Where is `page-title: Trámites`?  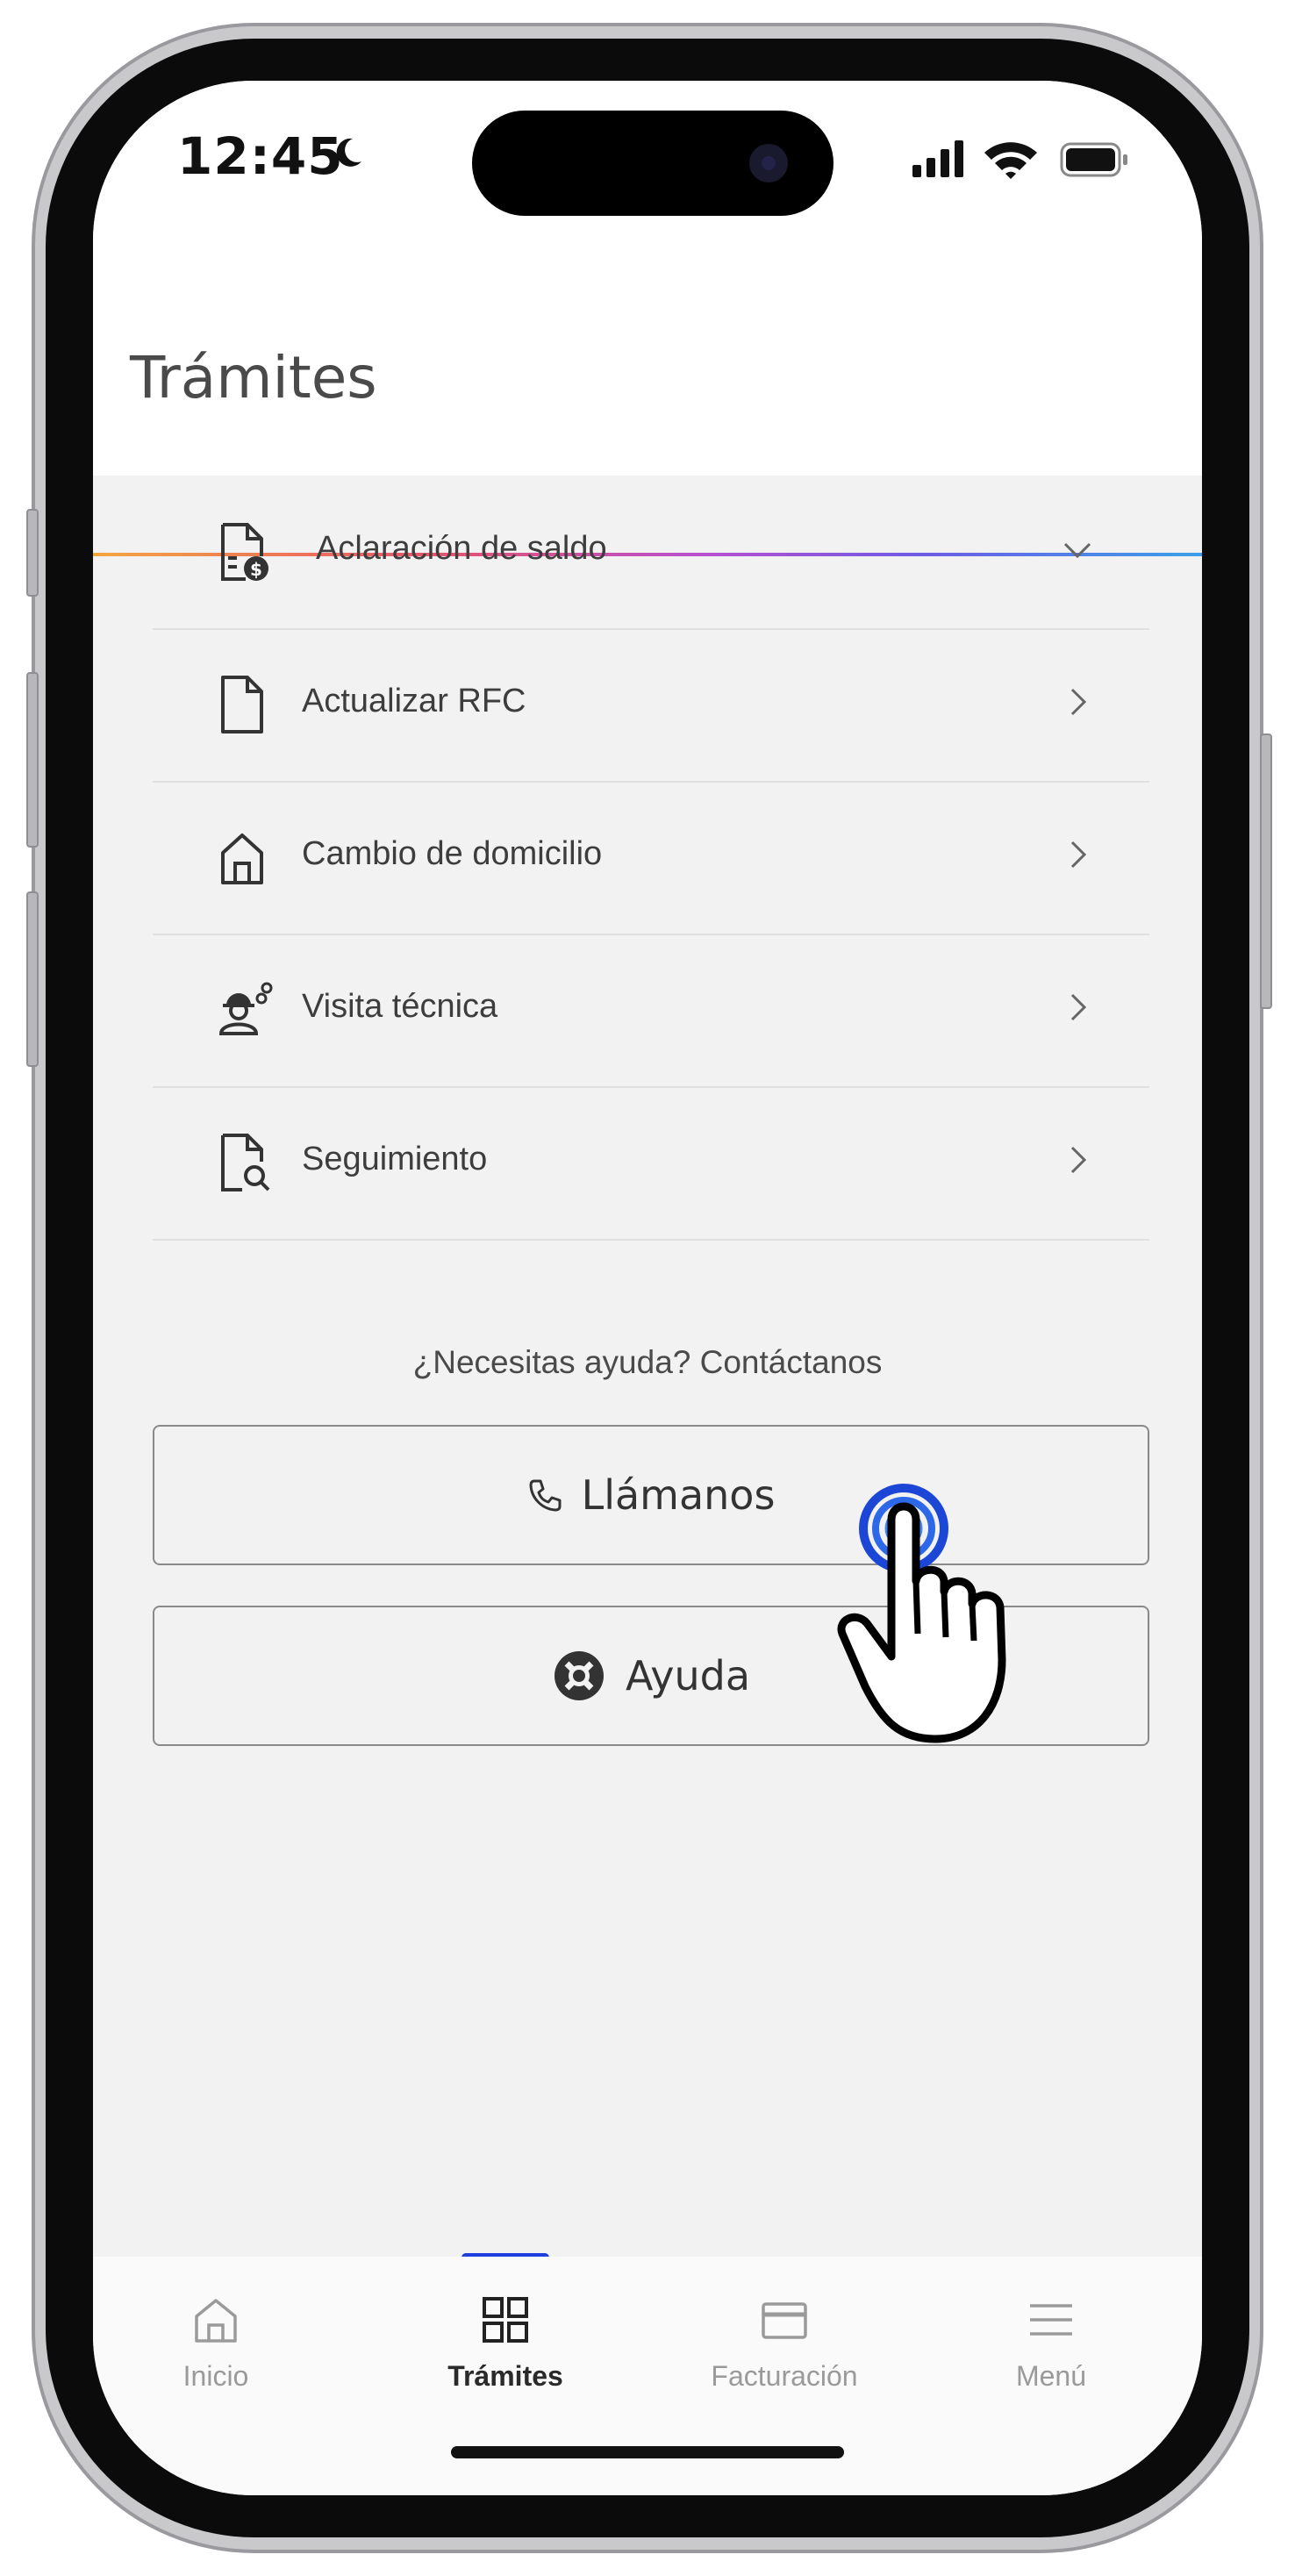
page-title: Trámites is located at coordinates (254, 377).